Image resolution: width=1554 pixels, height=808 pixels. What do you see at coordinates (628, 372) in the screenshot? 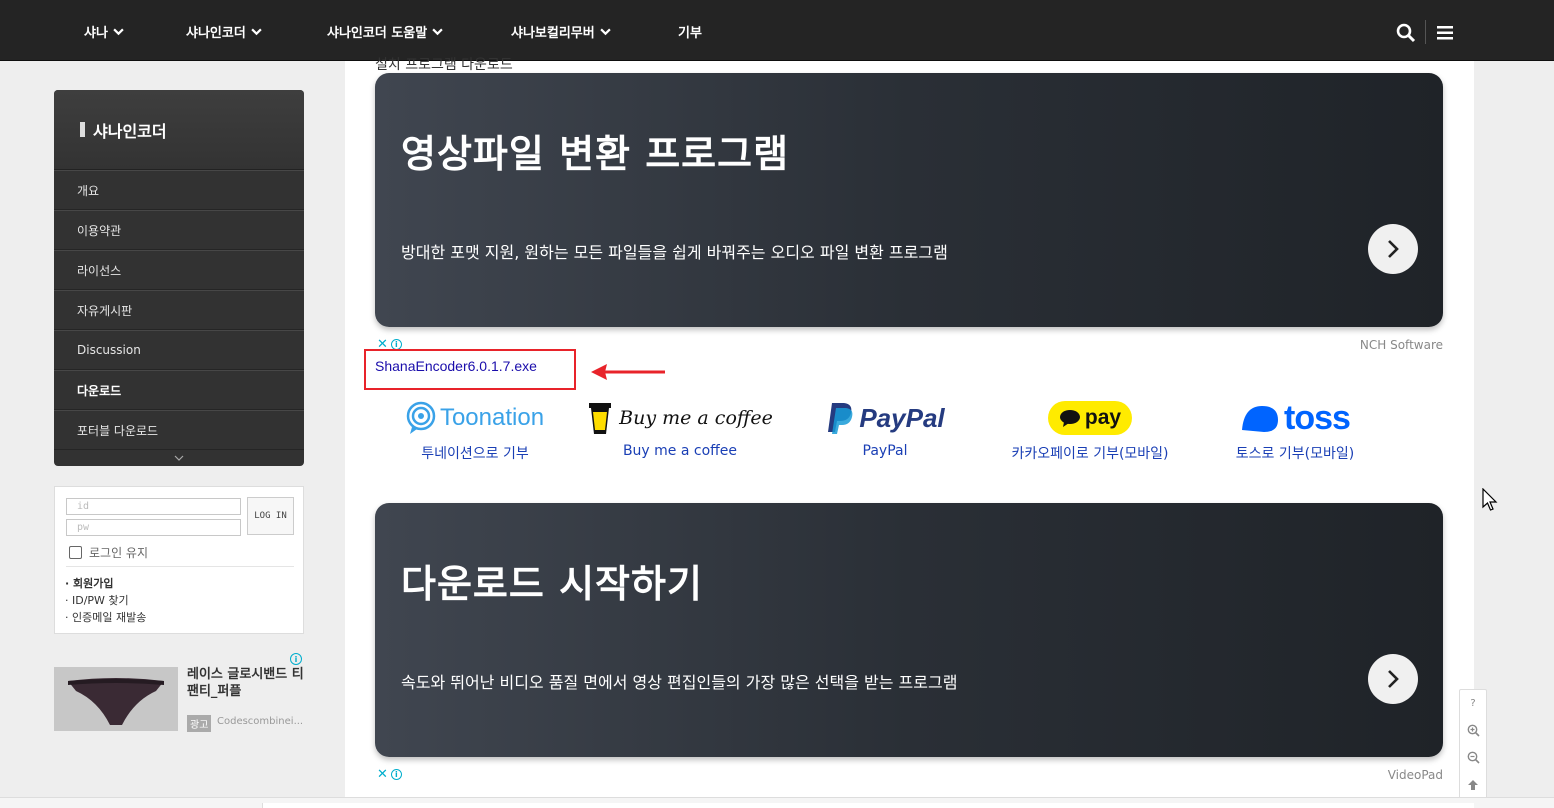
I see `arrow-left-icon` at bounding box center [628, 372].